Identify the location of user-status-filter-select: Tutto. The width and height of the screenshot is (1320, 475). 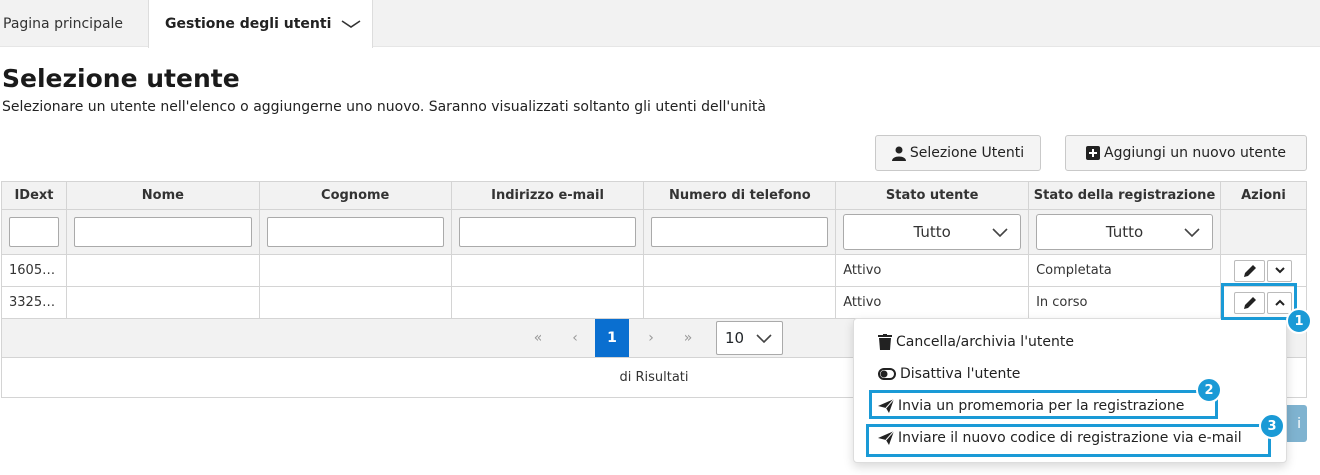
(932, 232).